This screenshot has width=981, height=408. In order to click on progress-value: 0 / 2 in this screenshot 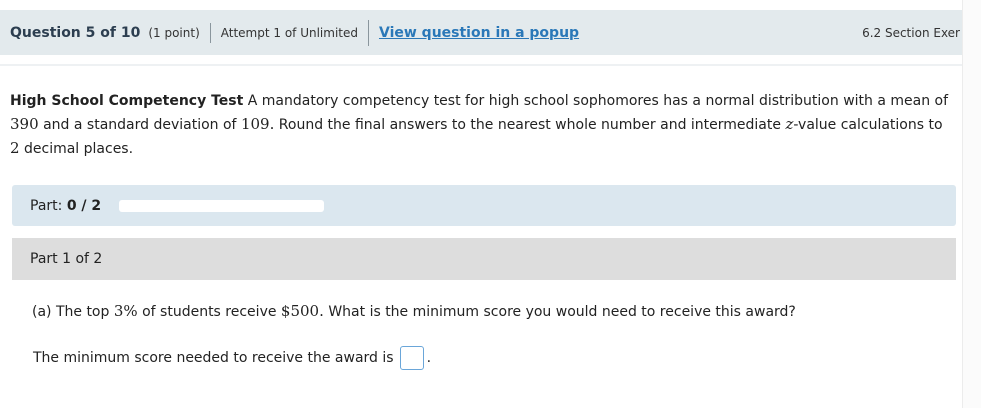, I will do `click(84, 205)`.